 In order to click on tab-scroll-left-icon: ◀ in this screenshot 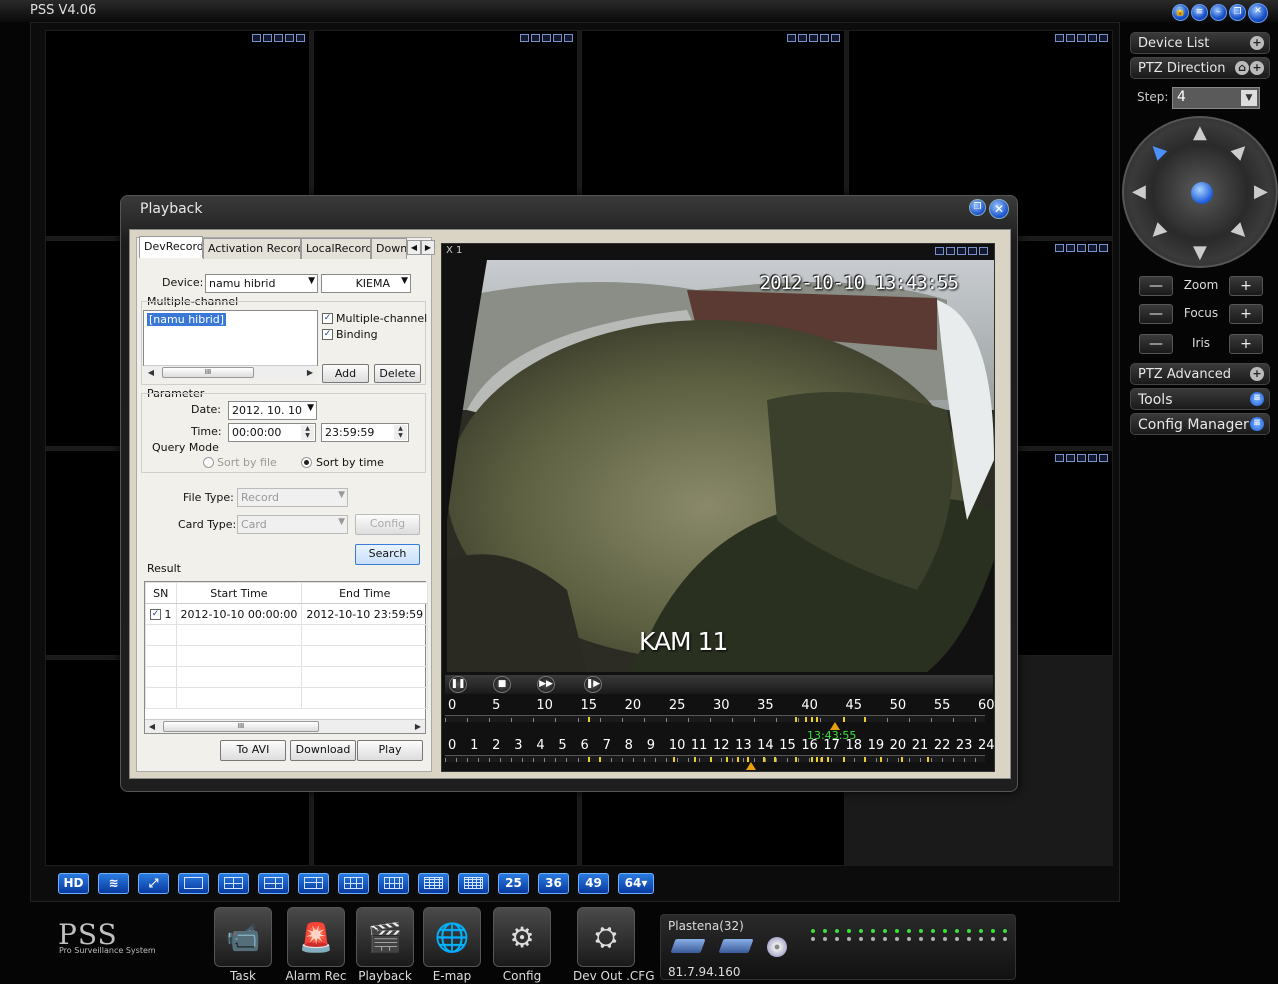, I will do `click(414, 247)`.